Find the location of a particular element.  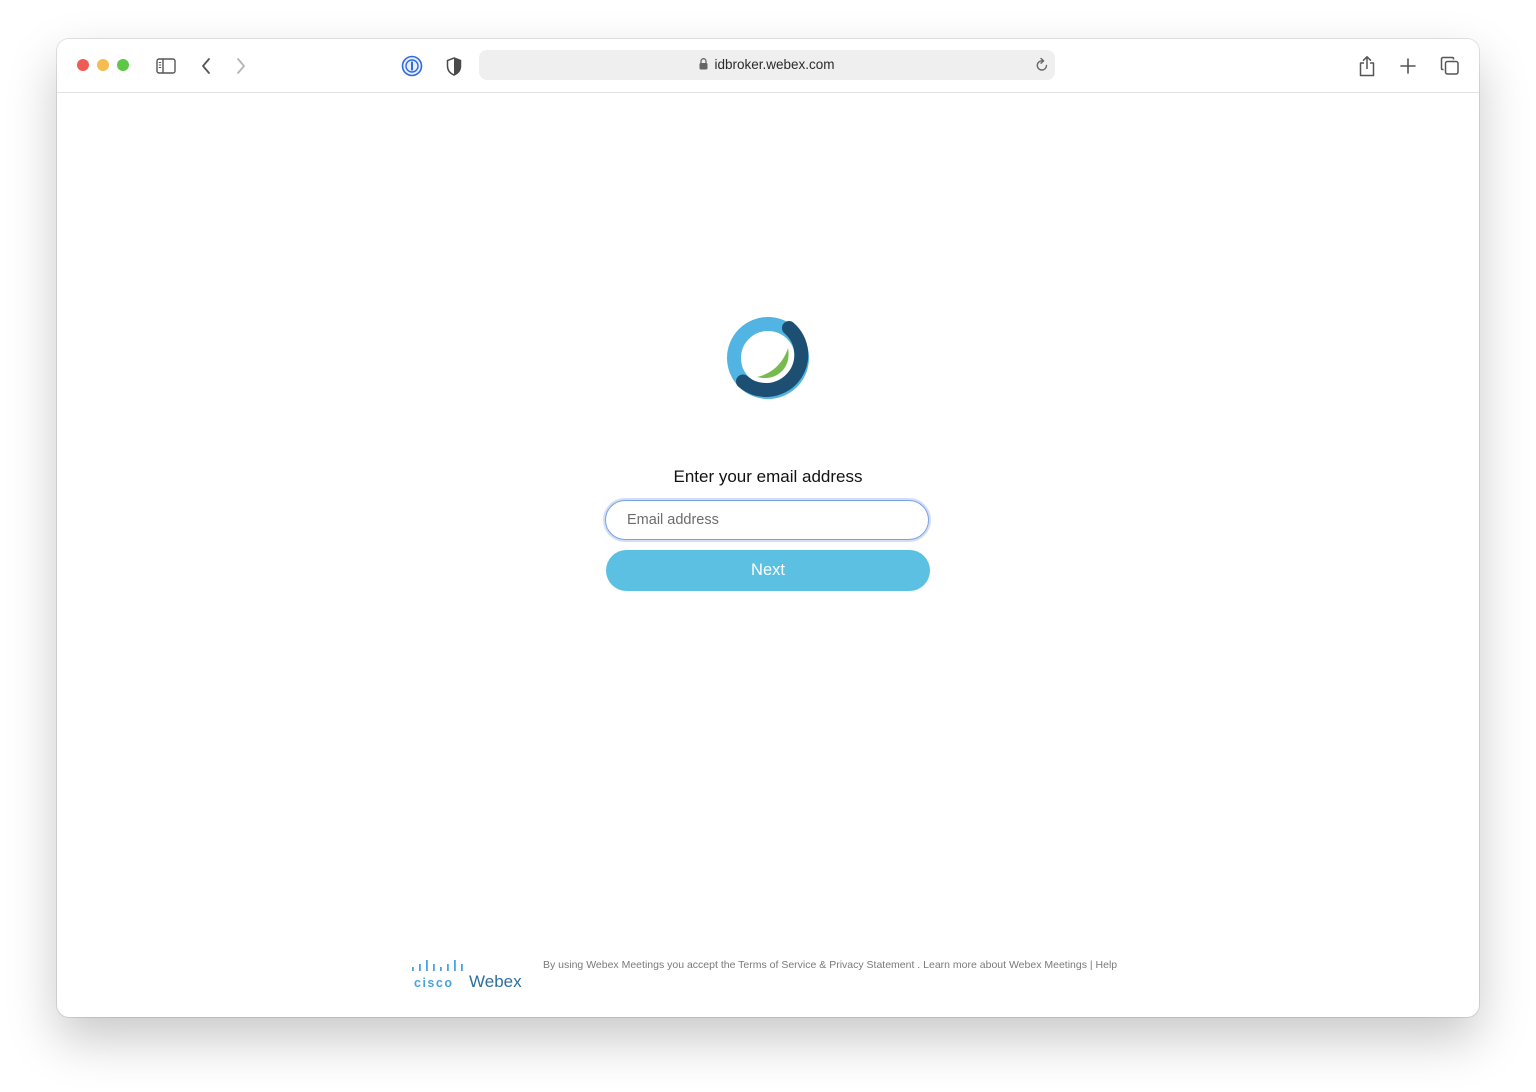

privacy-shield-icon is located at coordinates (454, 66).